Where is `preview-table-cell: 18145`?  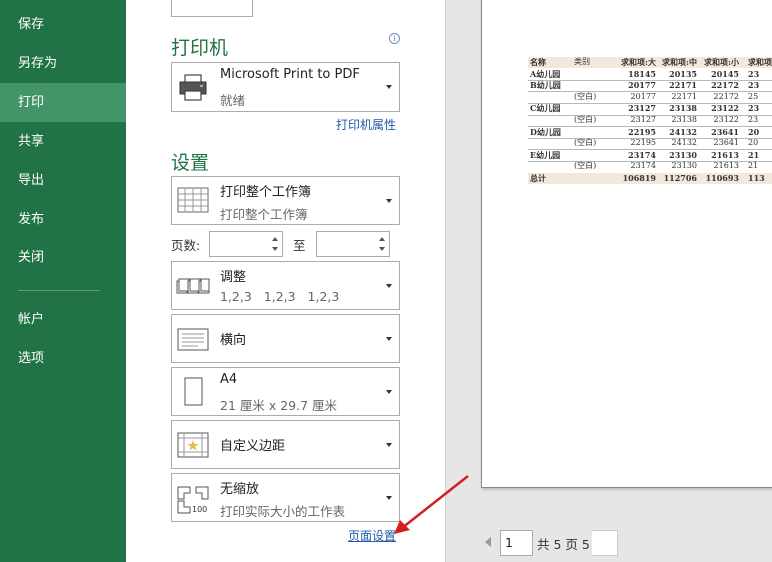
preview-table-cell: 18145 is located at coordinates (642, 73).